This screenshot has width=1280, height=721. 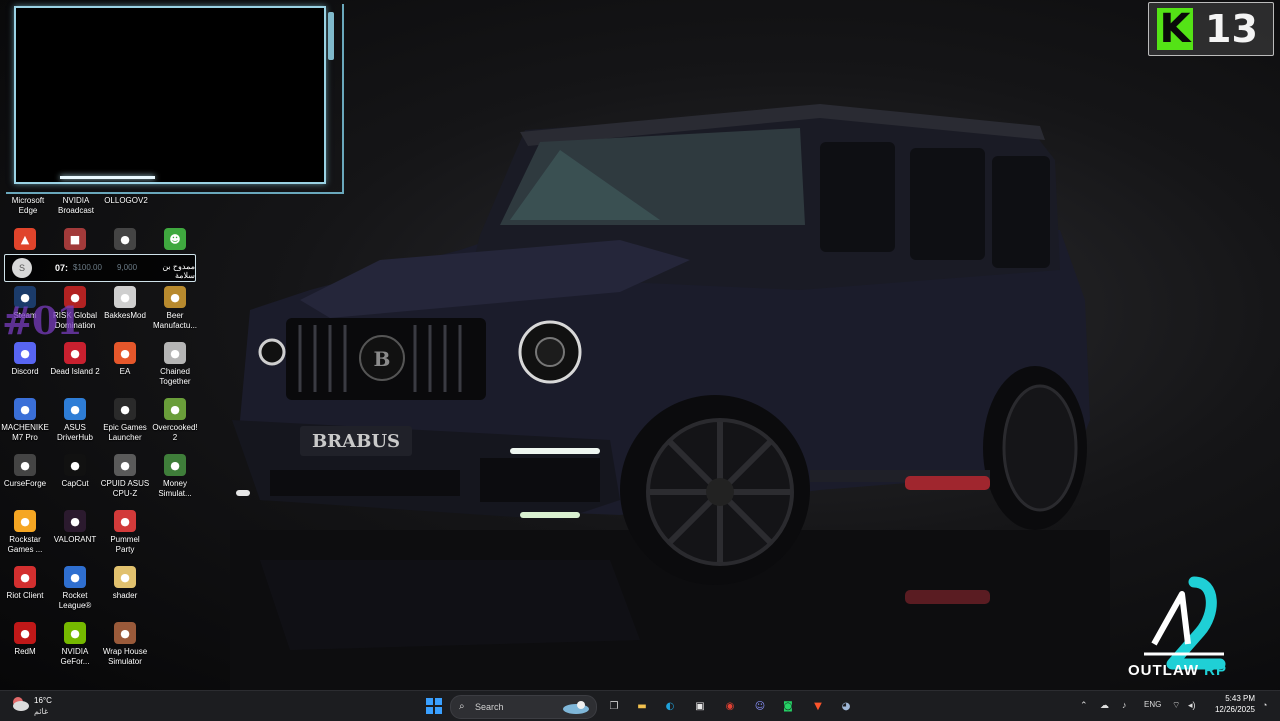 I want to click on desktop-icon: ● MACHENIKE M7 Pro, so click(x=25, y=420).